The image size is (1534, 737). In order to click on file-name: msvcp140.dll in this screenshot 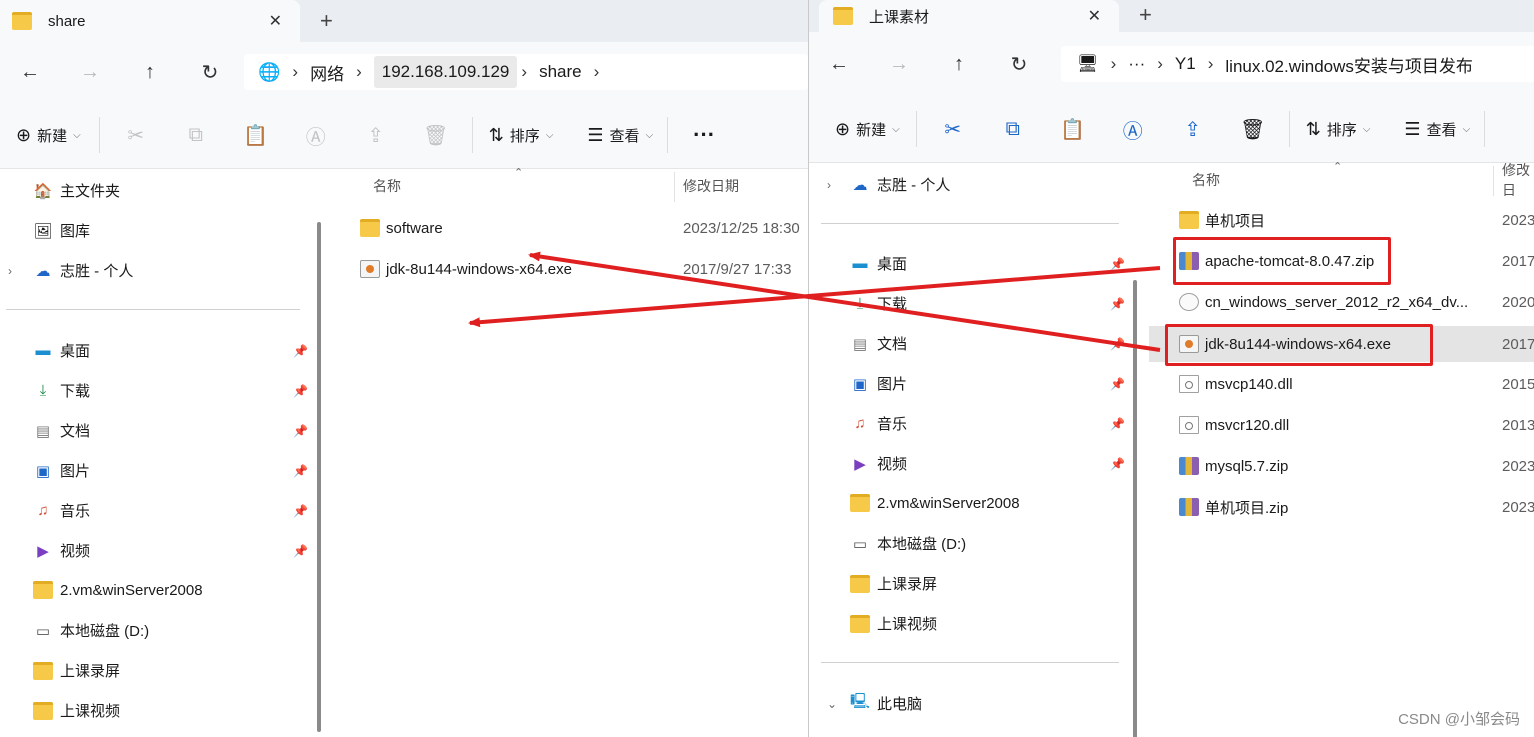, I will do `click(1249, 384)`.